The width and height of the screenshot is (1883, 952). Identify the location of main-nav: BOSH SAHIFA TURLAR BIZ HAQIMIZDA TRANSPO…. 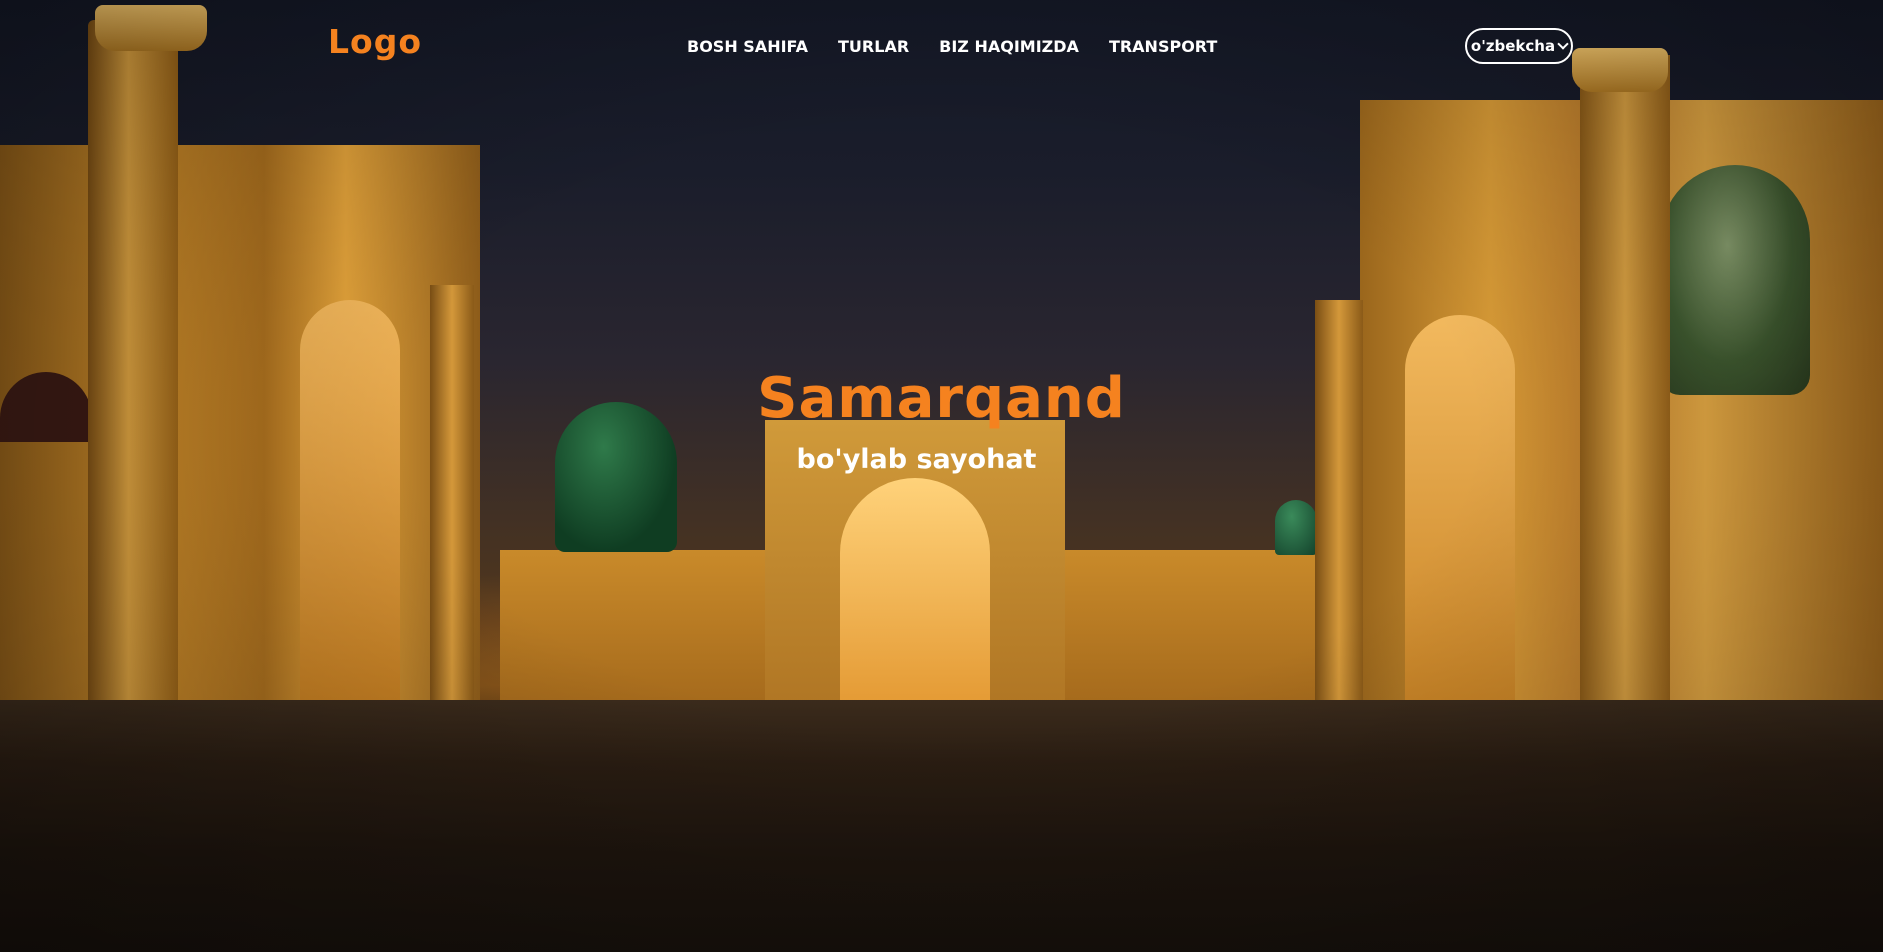
(952, 46).